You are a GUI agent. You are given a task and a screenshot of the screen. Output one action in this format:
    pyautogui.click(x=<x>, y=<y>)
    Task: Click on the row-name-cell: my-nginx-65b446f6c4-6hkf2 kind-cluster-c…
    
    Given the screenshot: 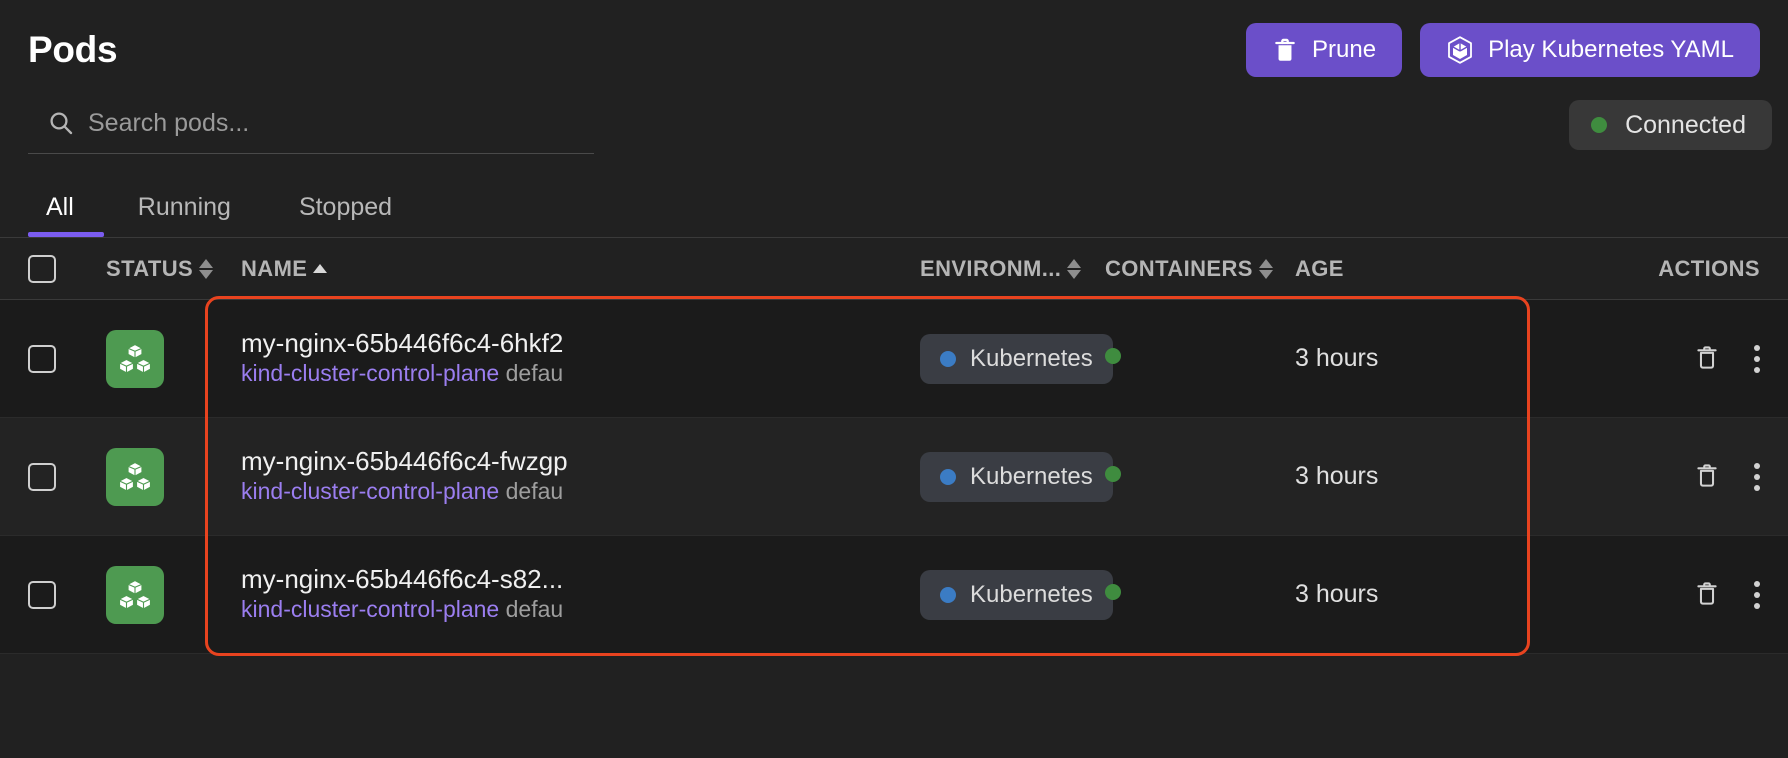 What is the action you would take?
    pyautogui.click(x=580, y=359)
    